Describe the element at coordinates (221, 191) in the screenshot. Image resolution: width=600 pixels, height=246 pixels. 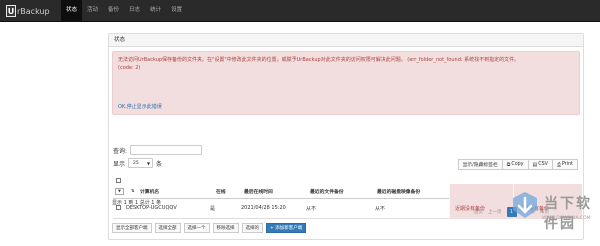
I see `col-online: 在线` at that location.